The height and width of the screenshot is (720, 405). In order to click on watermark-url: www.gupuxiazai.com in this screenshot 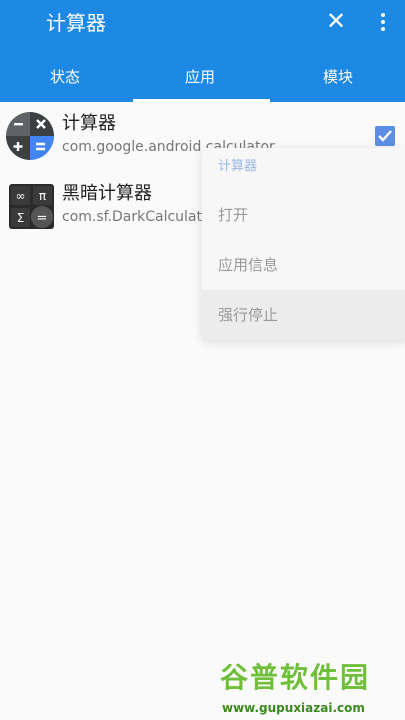, I will do `click(293, 708)`.